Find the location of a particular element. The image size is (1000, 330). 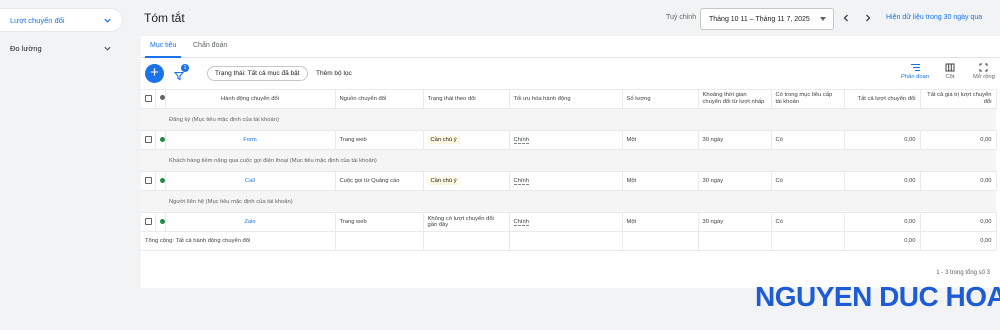

header-count: Số lượng is located at coordinates (660, 99).